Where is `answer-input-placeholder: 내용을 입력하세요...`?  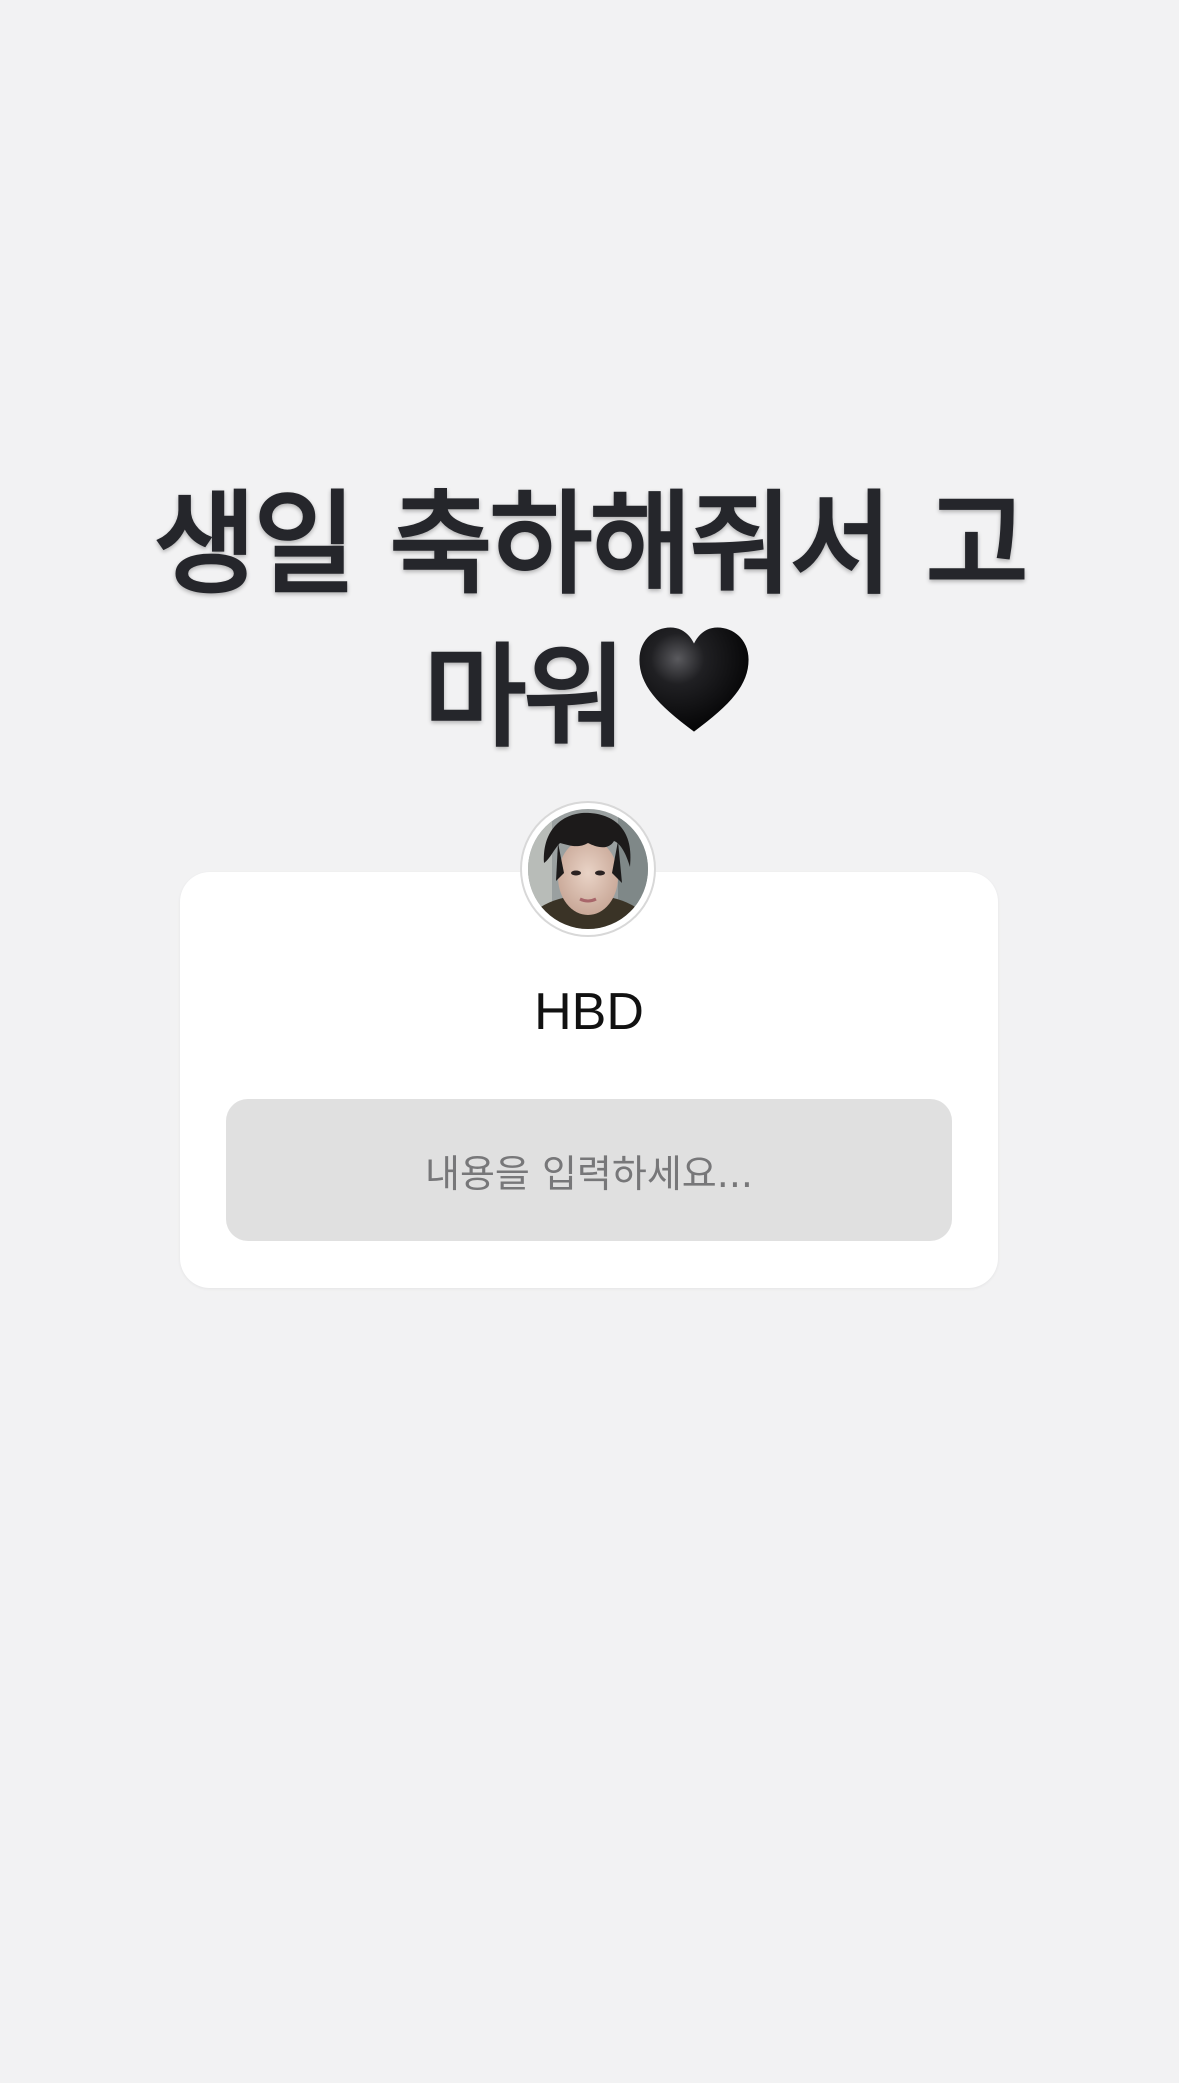 answer-input-placeholder: 내용을 입력하세요... is located at coordinates (589, 1173).